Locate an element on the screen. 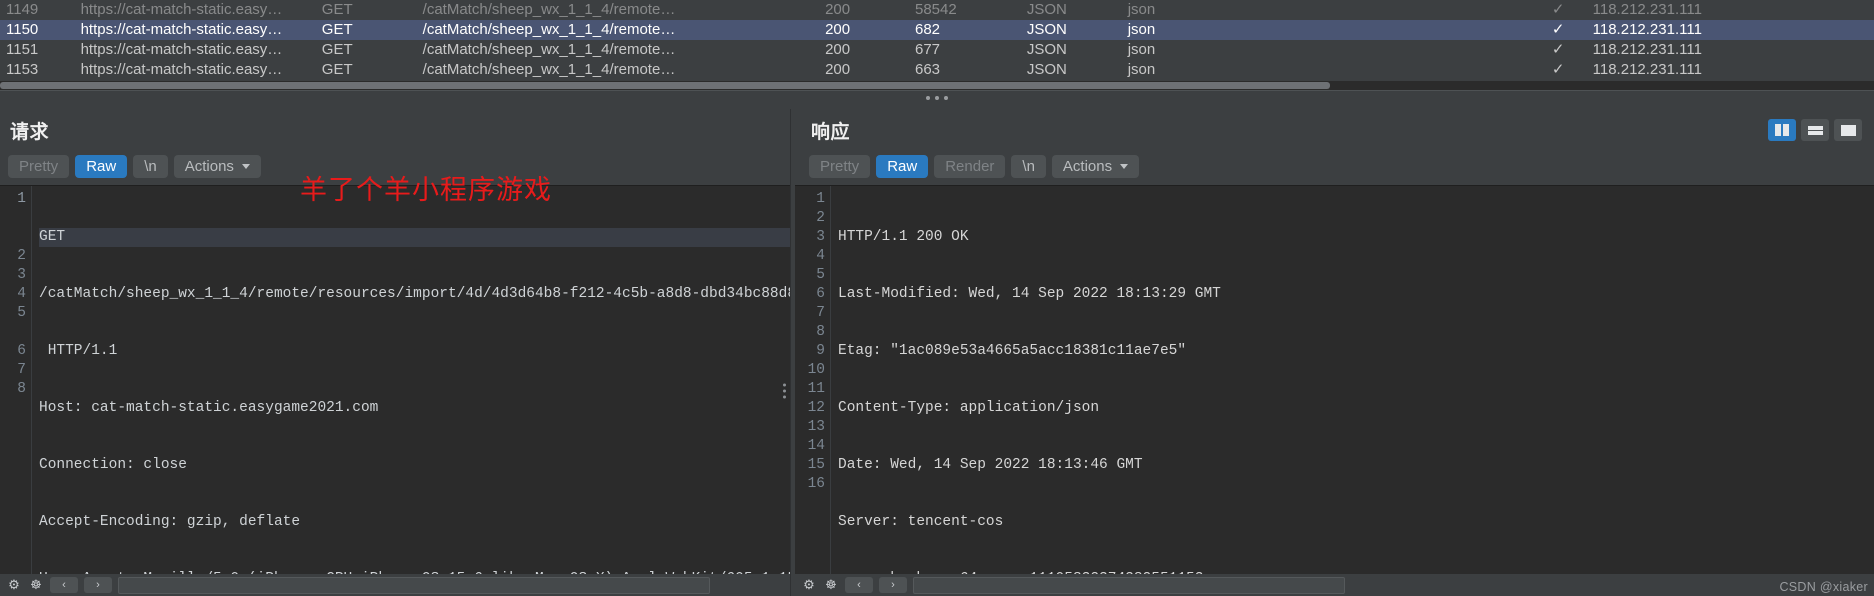 Image resolution: width=1874 pixels, height=596 pixels. request-actions-label: Actions is located at coordinates (209, 166).